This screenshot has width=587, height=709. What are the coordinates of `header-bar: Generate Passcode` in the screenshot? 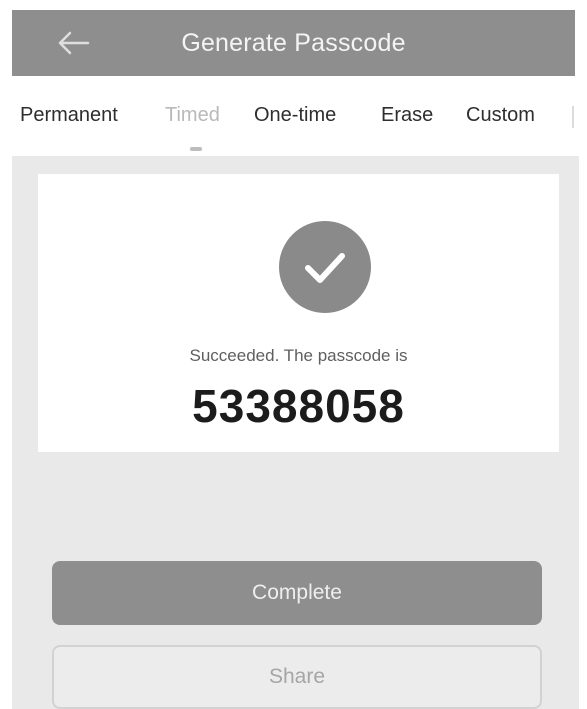 It's located at (293, 43).